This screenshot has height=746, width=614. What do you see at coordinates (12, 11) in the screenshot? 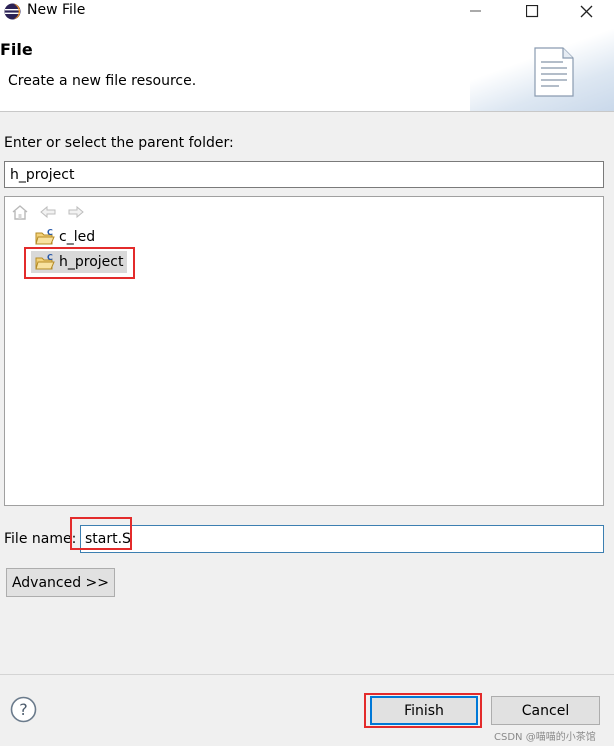
I see `eclipse-logo-icon` at bounding box center [12, 11].